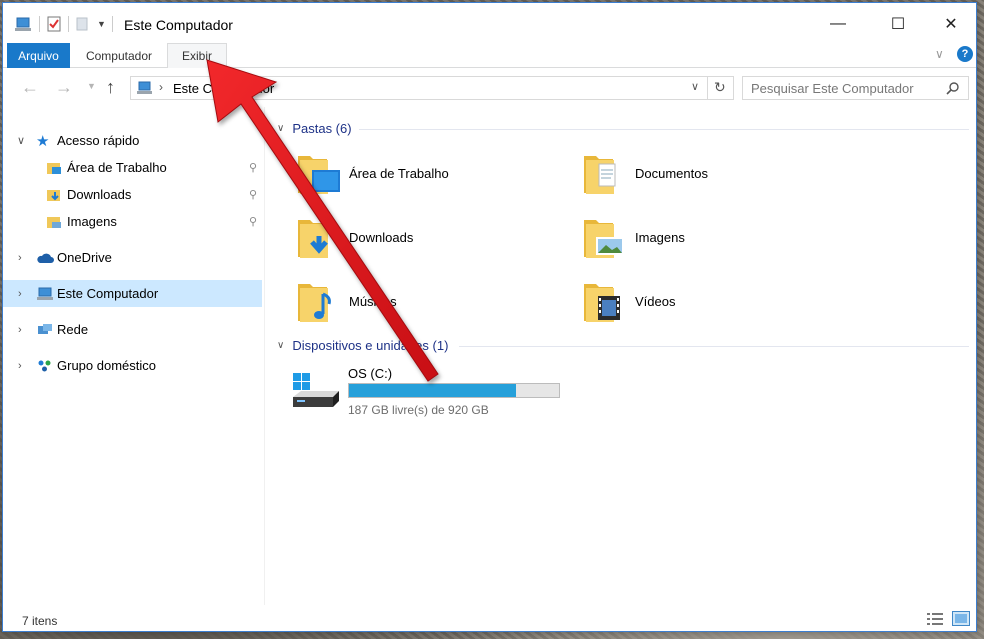 This screenshot has height=639, width=984. I want to click on folder-label: Músicas, so click(373, 301).